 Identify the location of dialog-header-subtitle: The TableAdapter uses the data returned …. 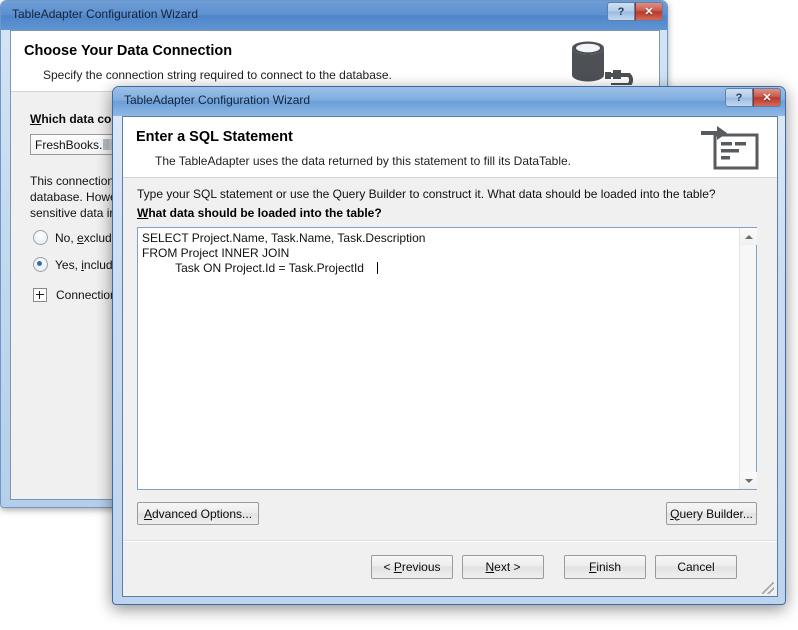
(363, 161).